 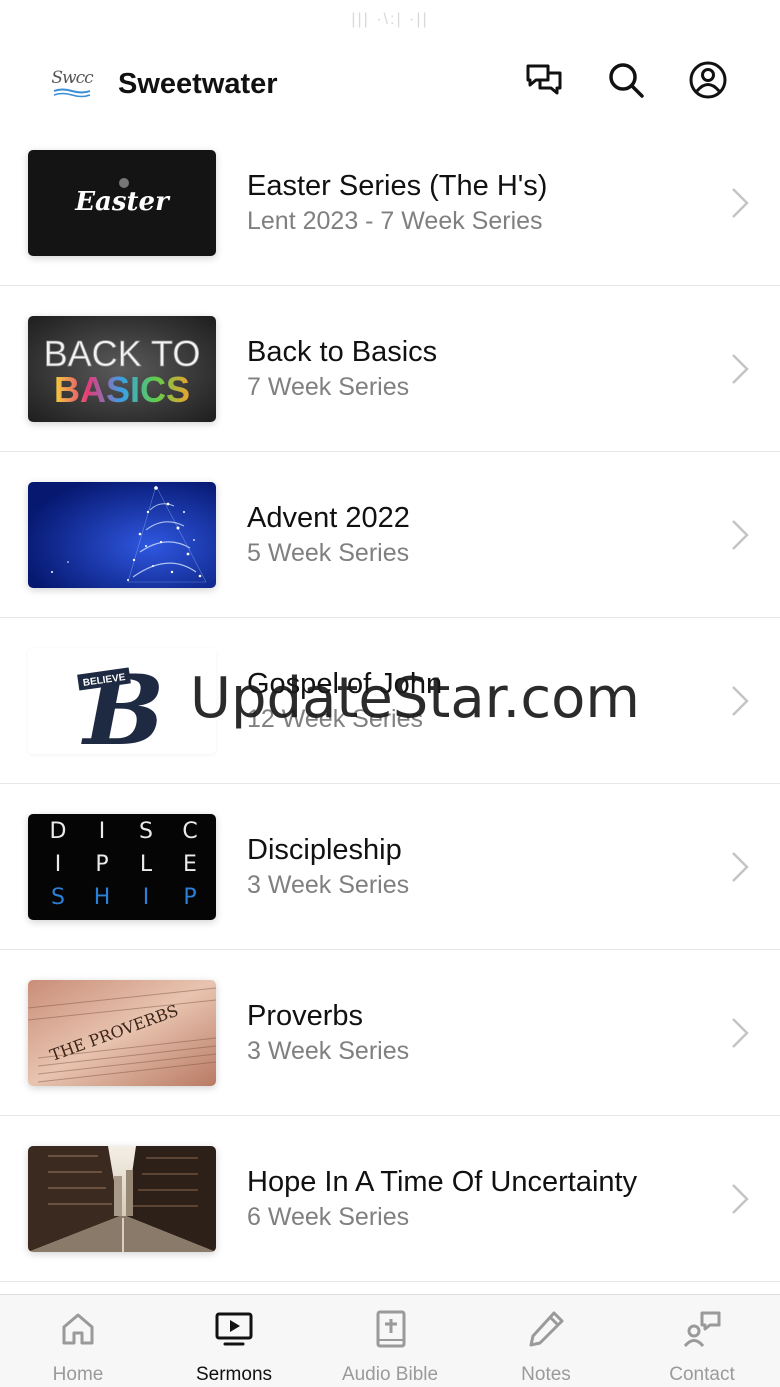 What do you see at coordinates (390, 1329) in the screenshot?
I see `bible-icon` at bounding box center [390, 1329].